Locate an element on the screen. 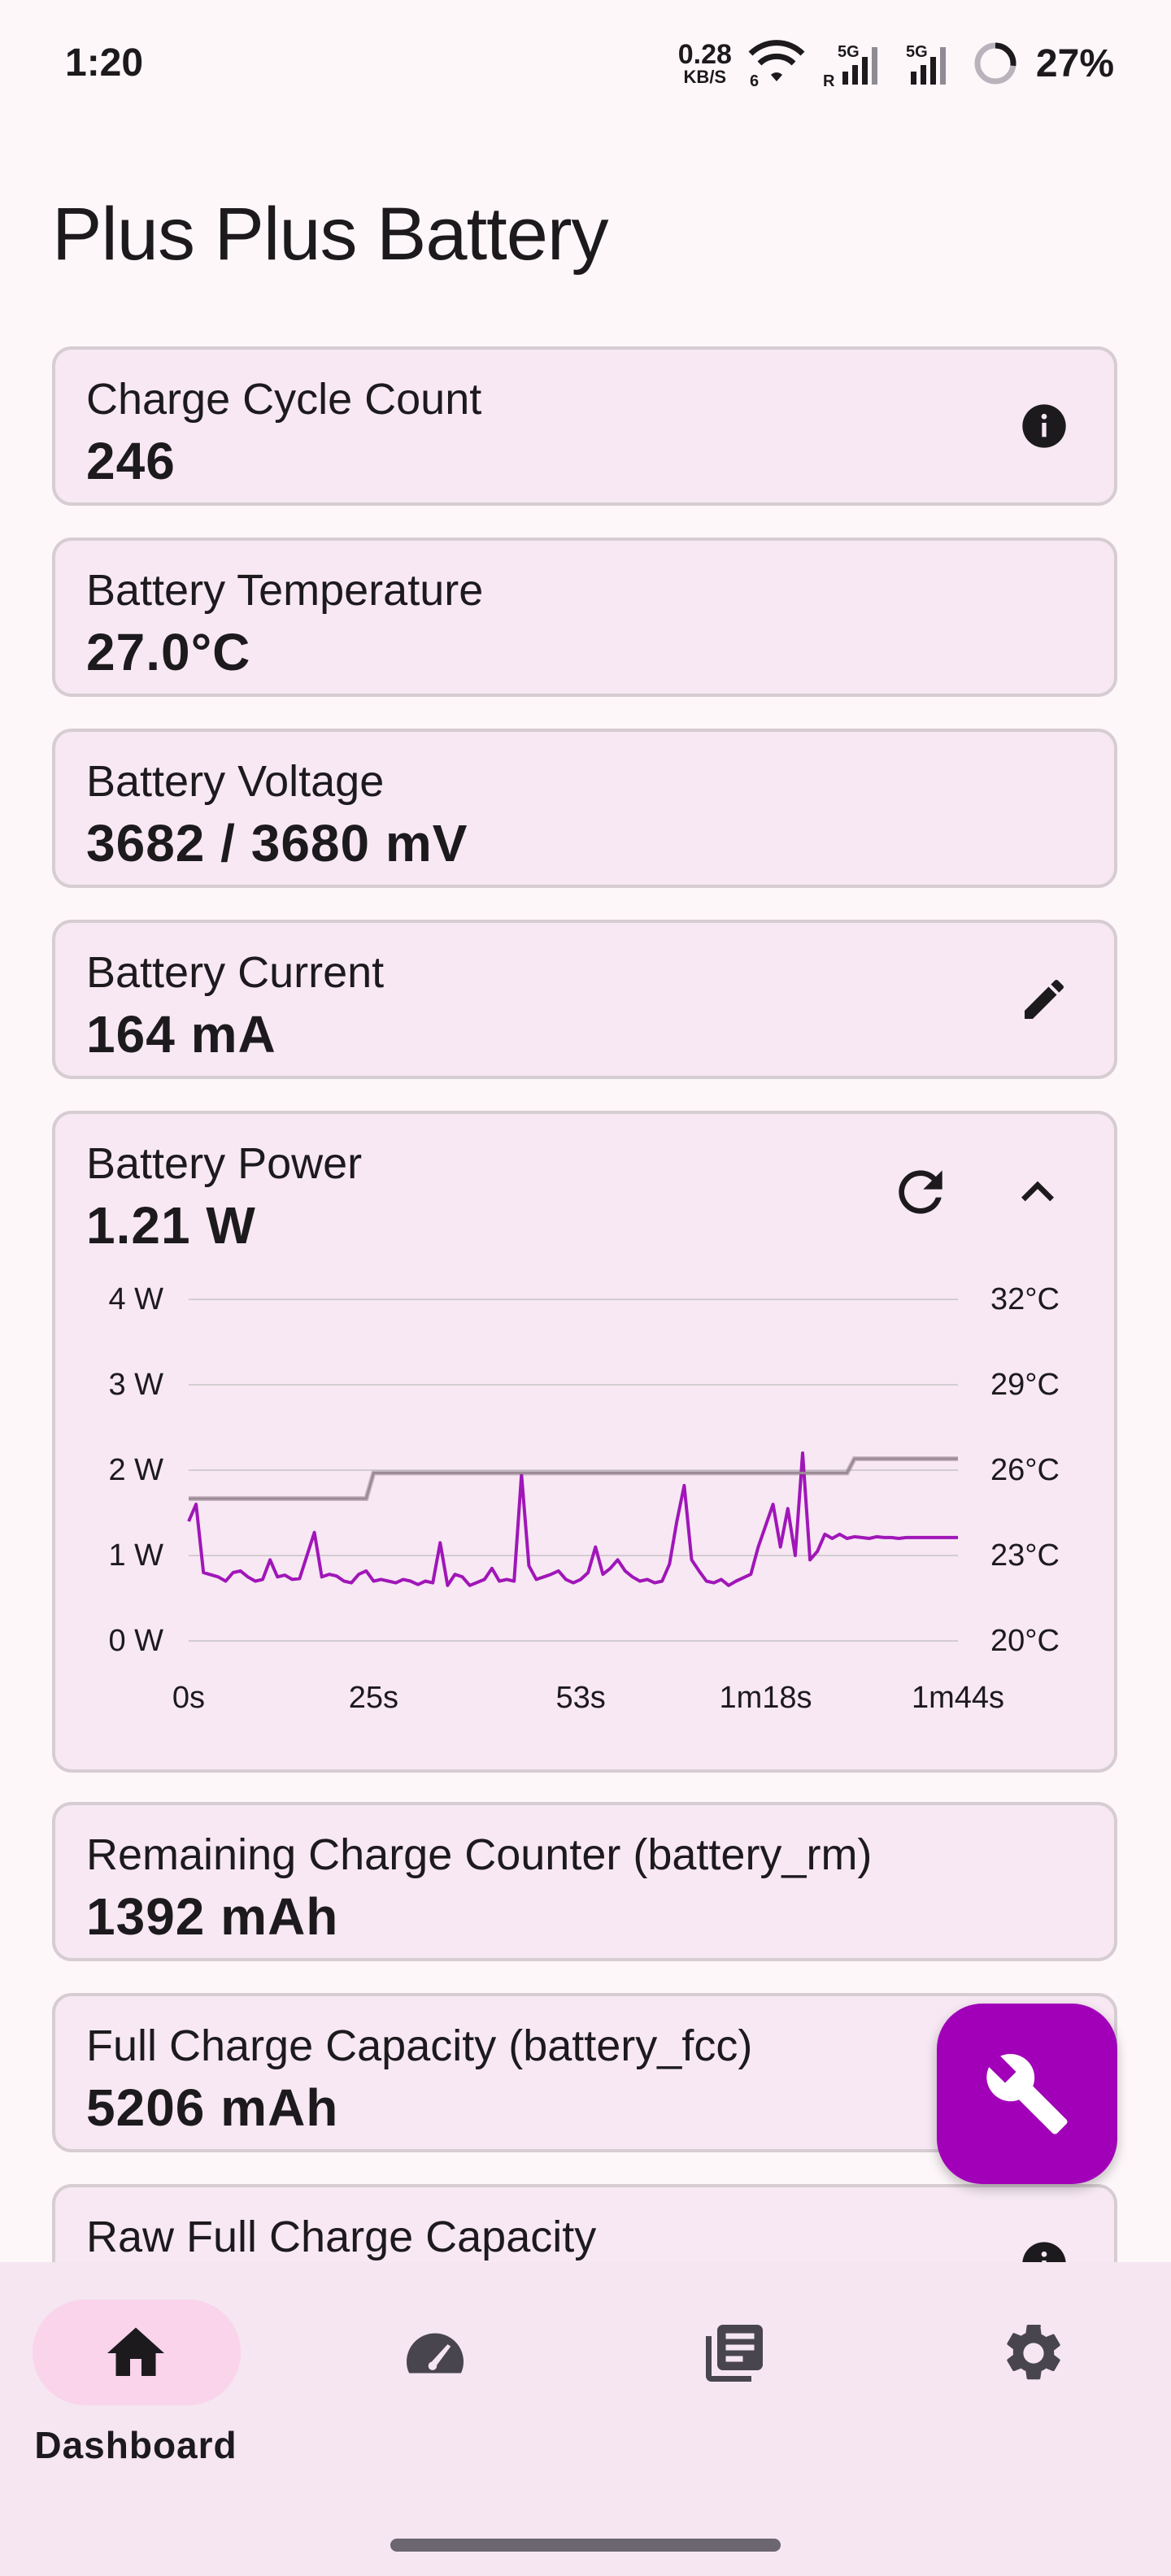  tools-fab-button is located at coordinates (1027, 2094).